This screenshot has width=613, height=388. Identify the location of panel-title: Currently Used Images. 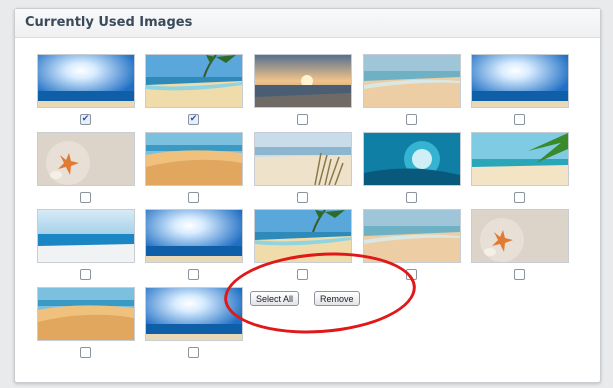
(109, 22).